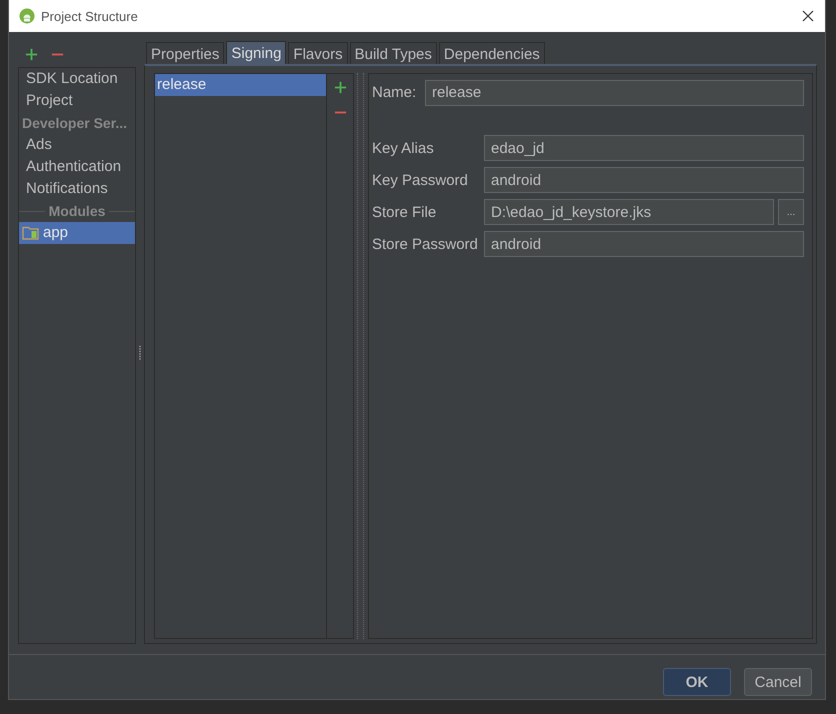 The width and height of the screenshot is (836, 714). What do you see at coordinates (140, 352) in the screenshot?
I see `splitter-handle-icon` at bounding box center [140, 352].